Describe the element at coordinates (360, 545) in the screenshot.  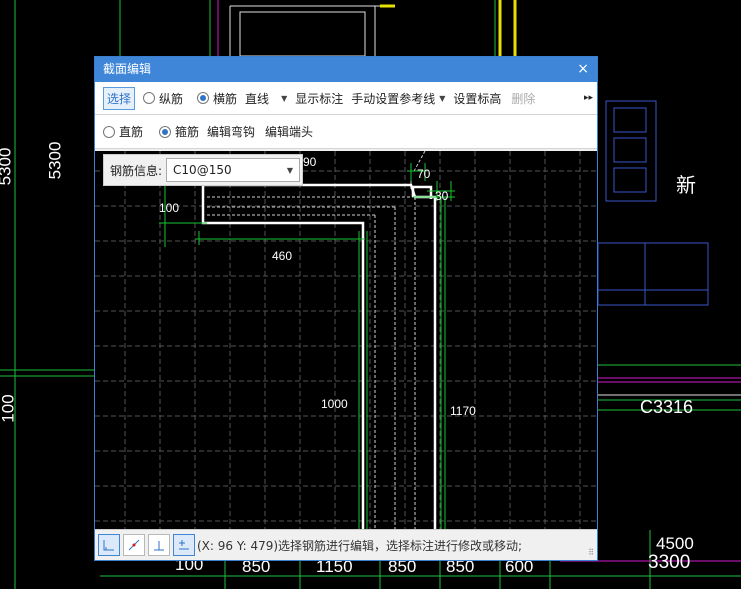
I see `status-text: (X: 96 Y: 479)选择钢筋进行编辑，选择标注进行修改或移动;` at that location.